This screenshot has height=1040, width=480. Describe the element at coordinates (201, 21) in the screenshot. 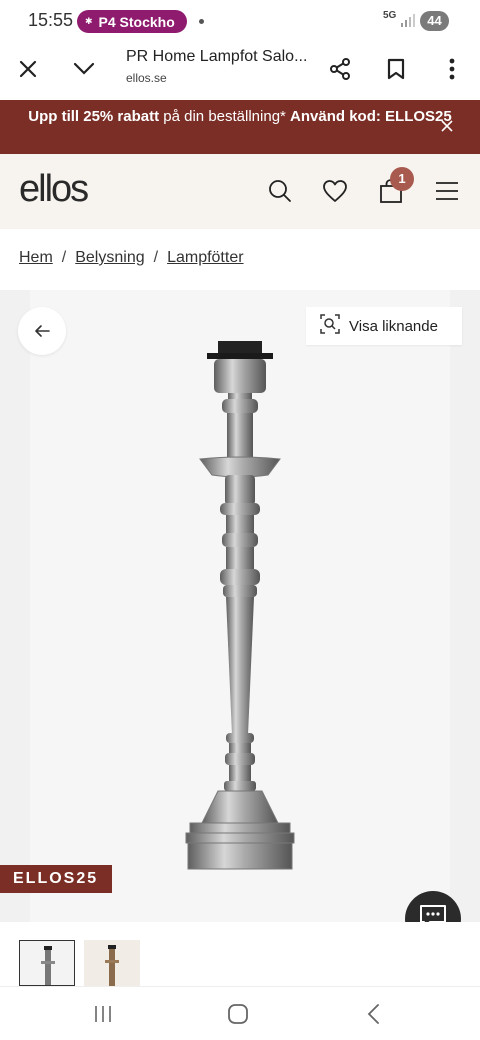

I see `notification-dot-icon` at that location.